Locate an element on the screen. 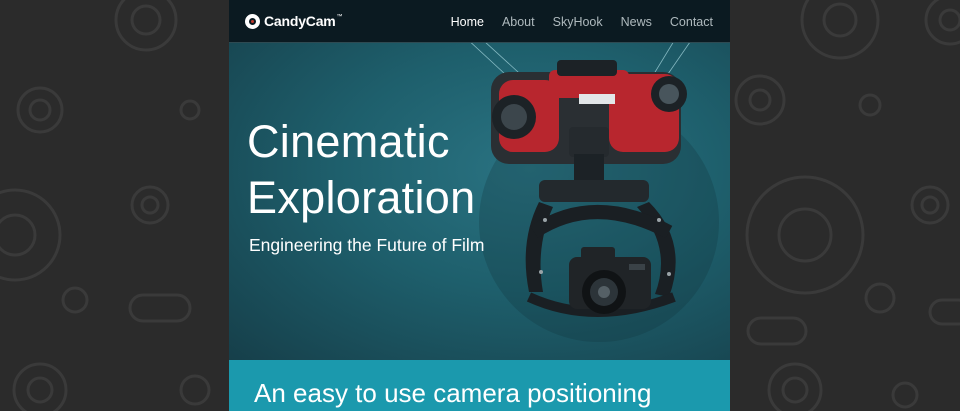 The image size is (960, 411). headline-line-2: Exploration is located at coordinates (361, 197).